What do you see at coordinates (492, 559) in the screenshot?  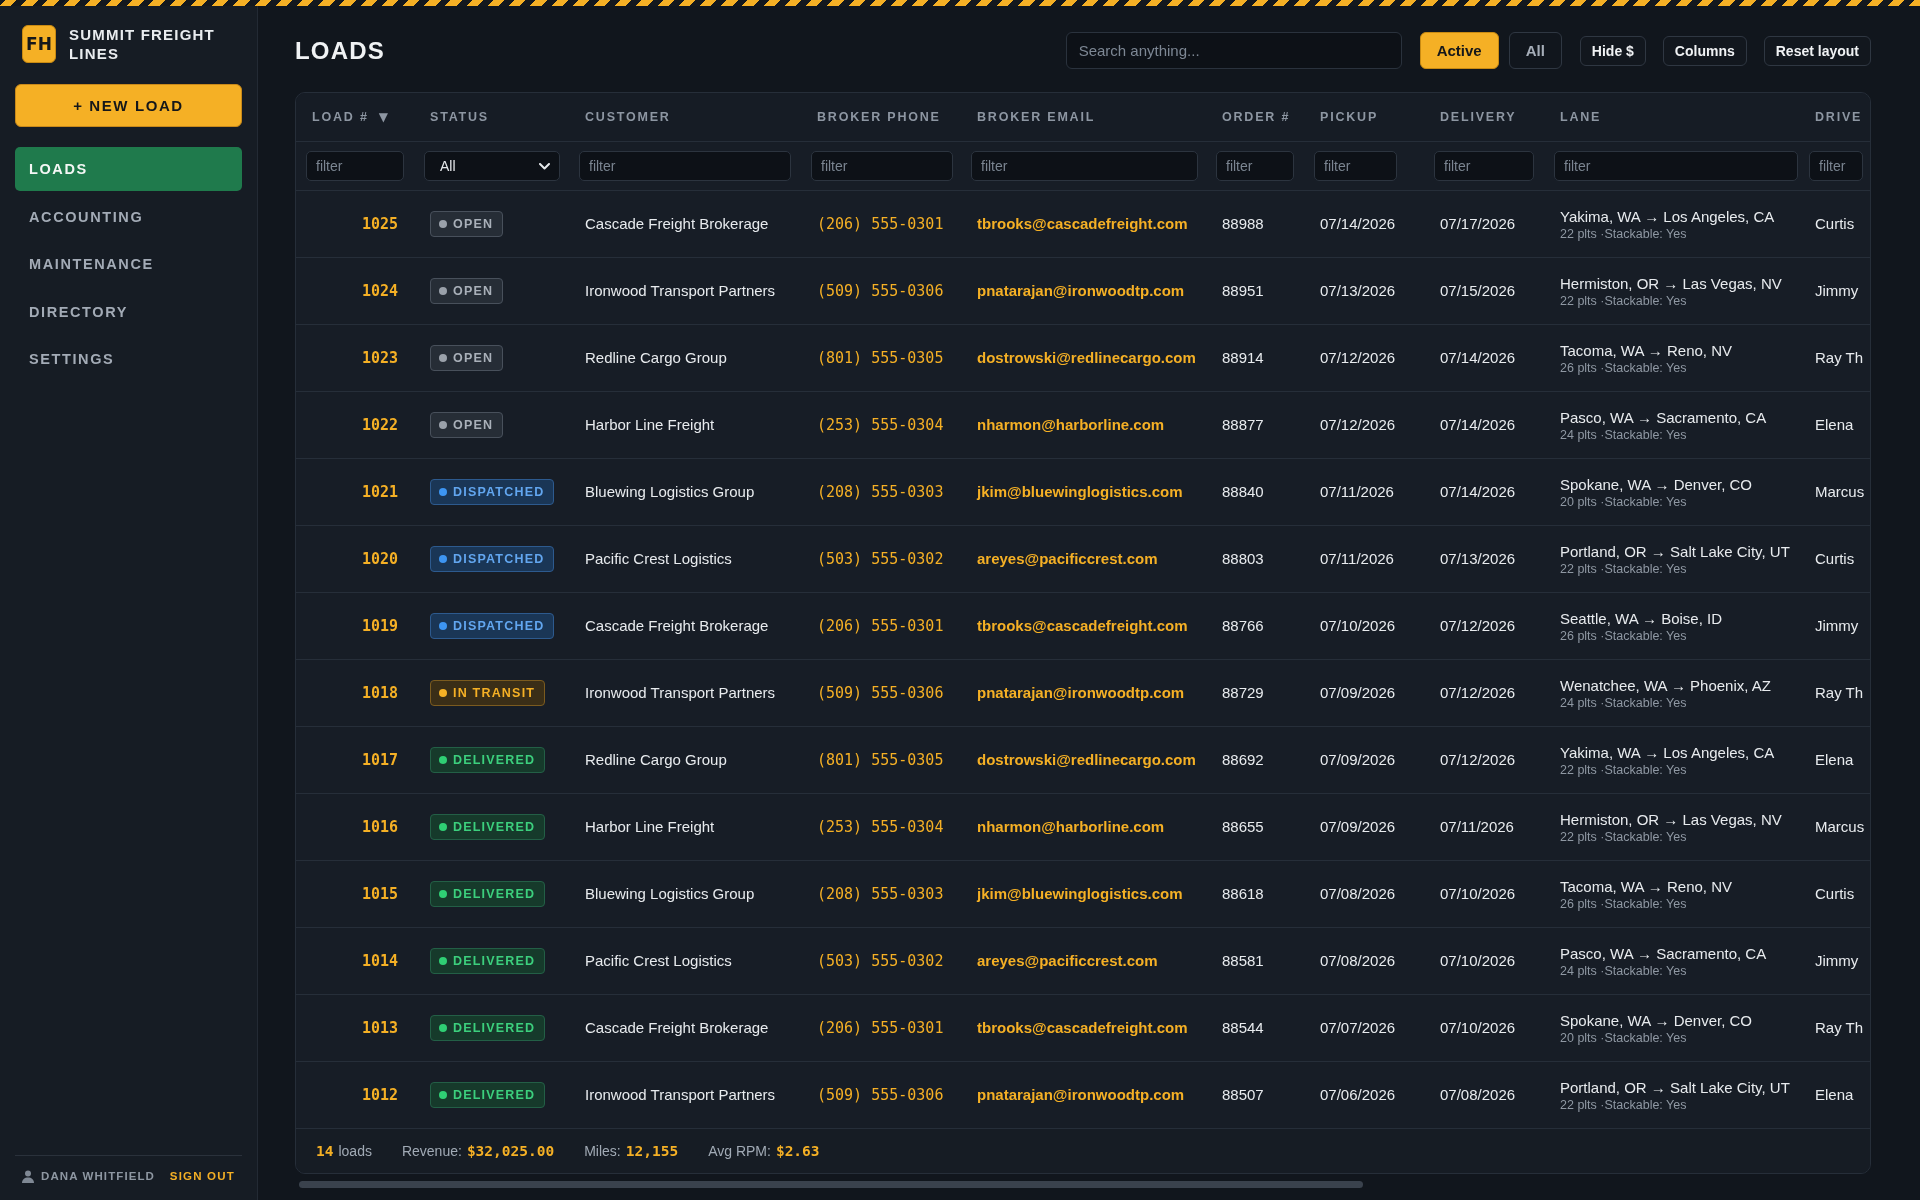 I see `status-badge: DISPATCHED` at bounding box center [492, 559].